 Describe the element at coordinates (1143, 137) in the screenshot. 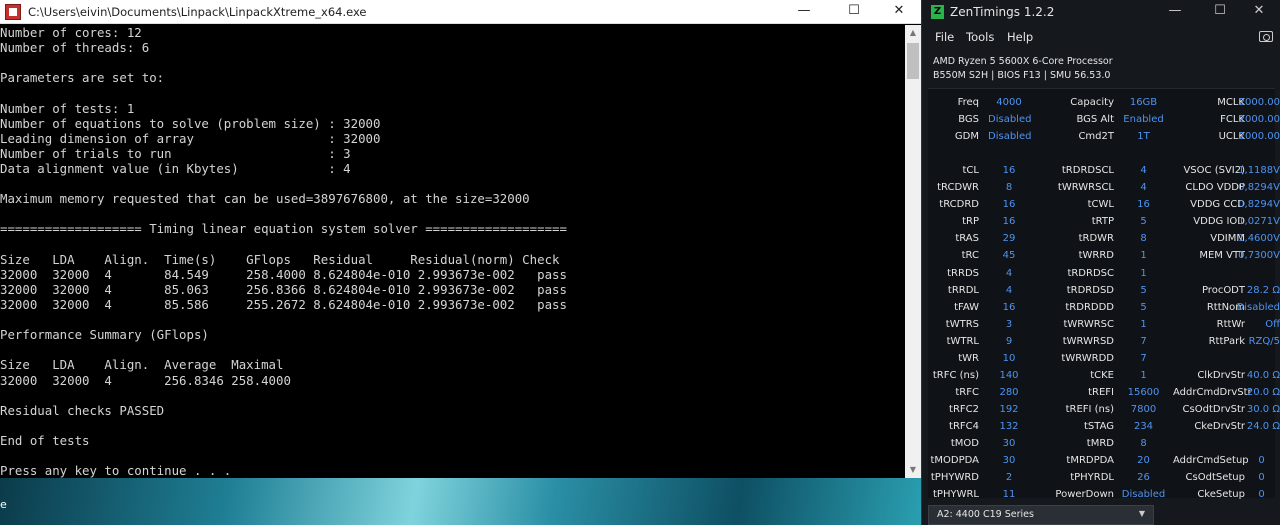

I see `timing-value: 1T` at that location.